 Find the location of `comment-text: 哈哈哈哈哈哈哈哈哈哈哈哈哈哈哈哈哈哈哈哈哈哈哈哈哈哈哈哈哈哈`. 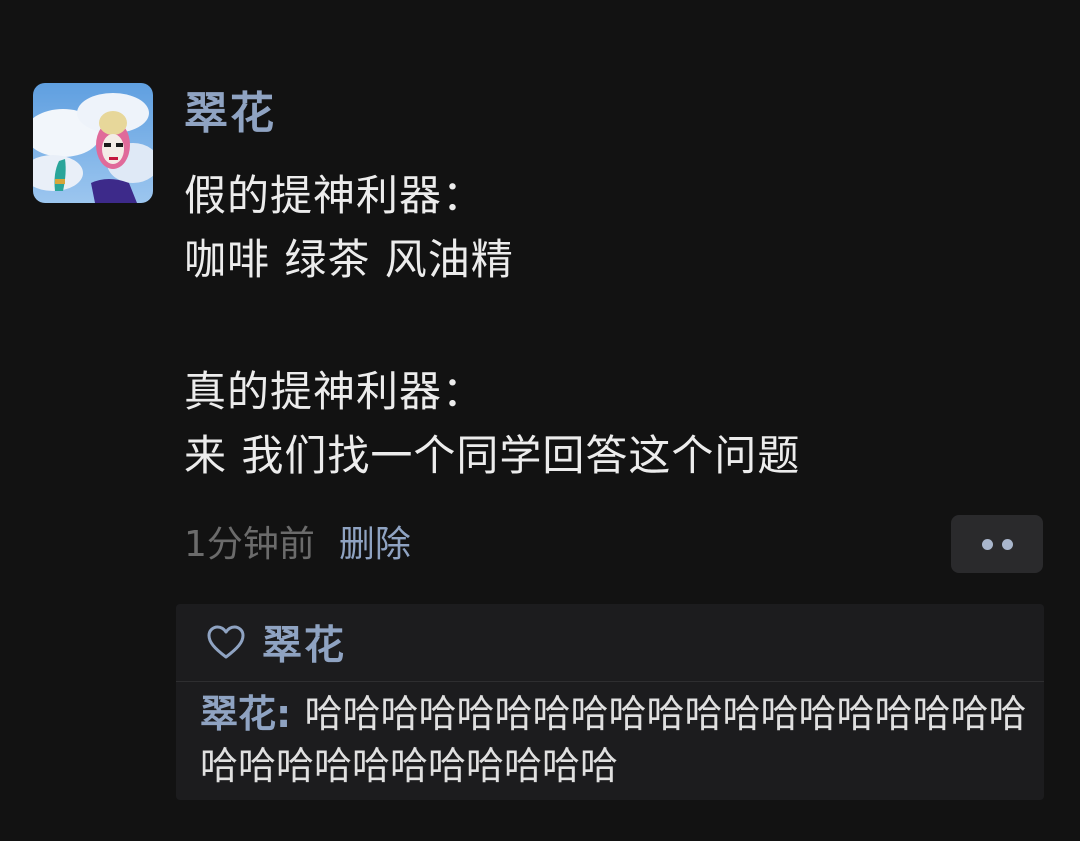

comment-text: 哈哈哈哈哈哈哈哈哈哈哈哈哈哈哈哈哈哈哈哈哈哈哈哈哈哈哈哈哈哈 is located at coordinates (613, 740).